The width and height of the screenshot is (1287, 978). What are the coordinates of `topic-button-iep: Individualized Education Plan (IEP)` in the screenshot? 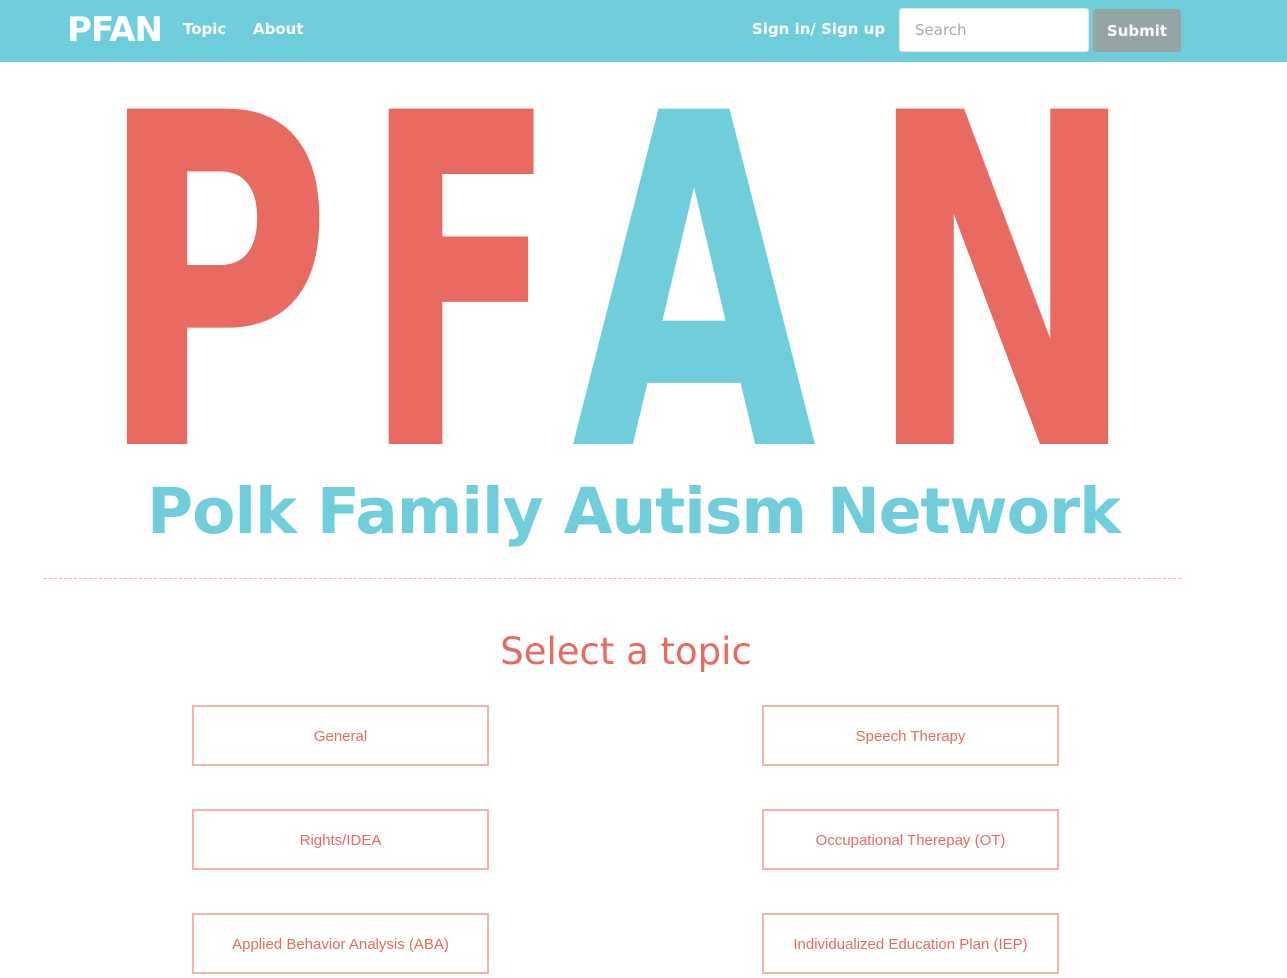 It's located at (910, 943).